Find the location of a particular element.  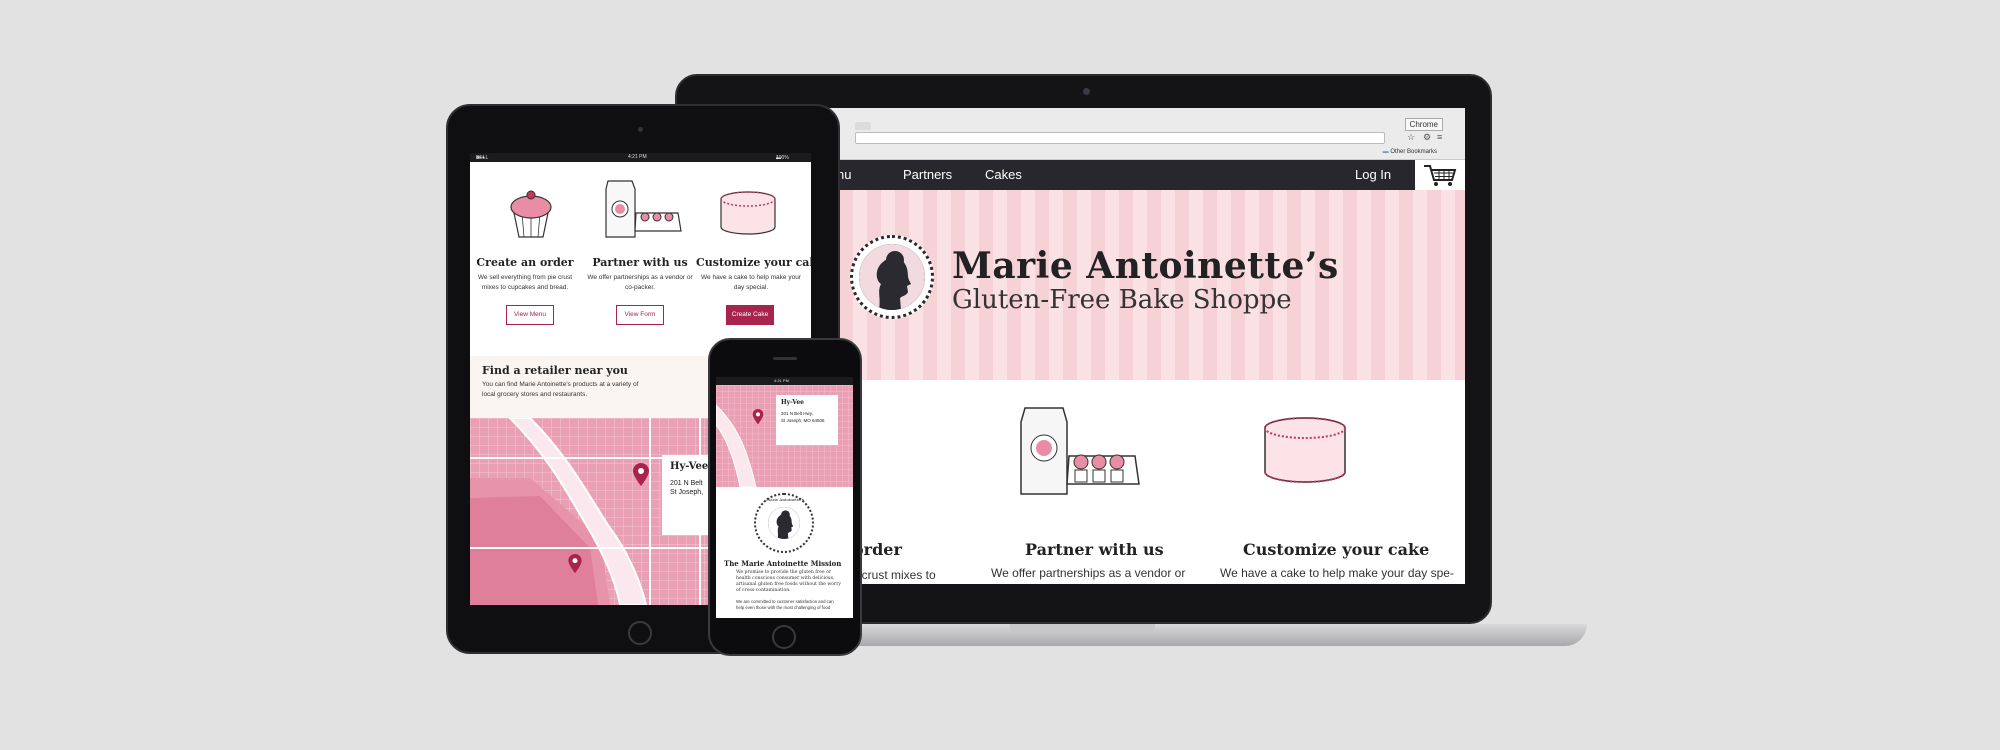

tablet-feature-title-partner: Partner with us is located at coordinates (640, 262).